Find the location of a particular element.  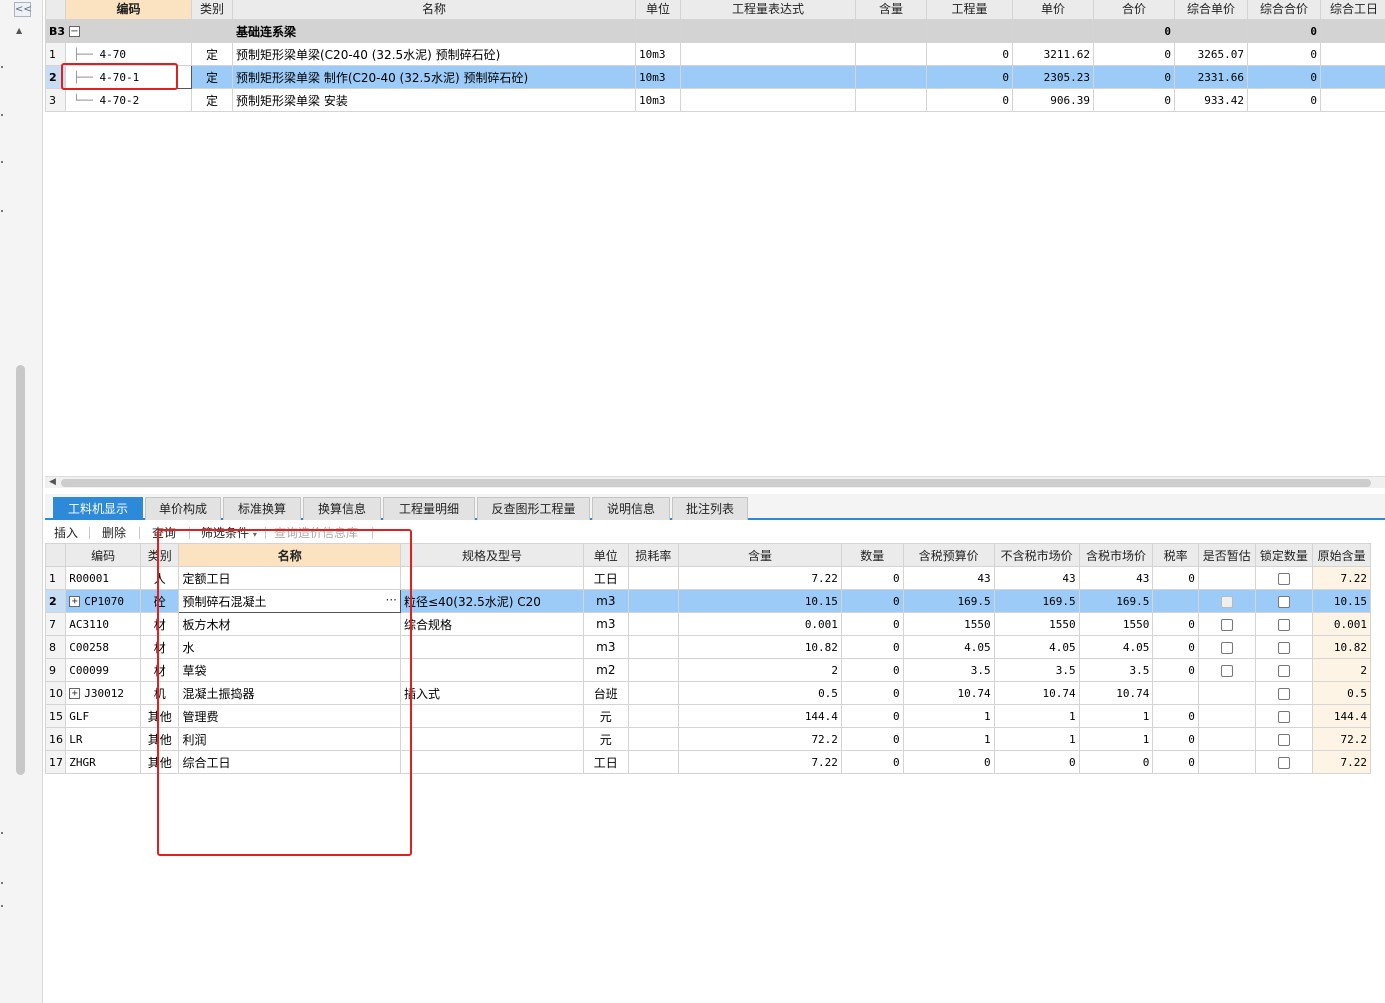

resource-tax-budget-price: 3.5 is located at coordinates (948, 670).